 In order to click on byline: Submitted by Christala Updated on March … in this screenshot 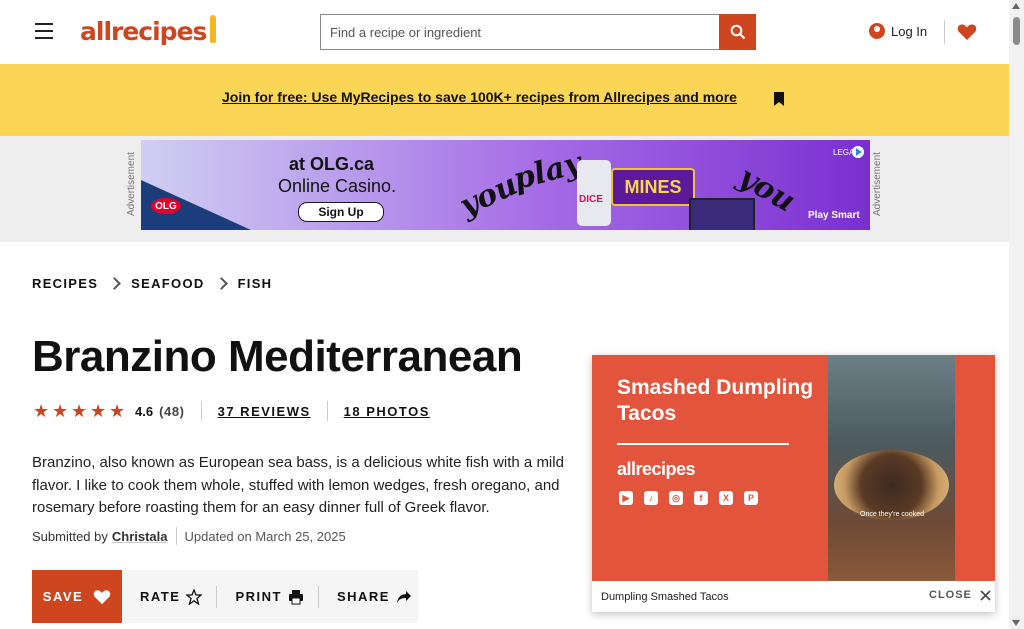, I will do `click(189, 536)`.